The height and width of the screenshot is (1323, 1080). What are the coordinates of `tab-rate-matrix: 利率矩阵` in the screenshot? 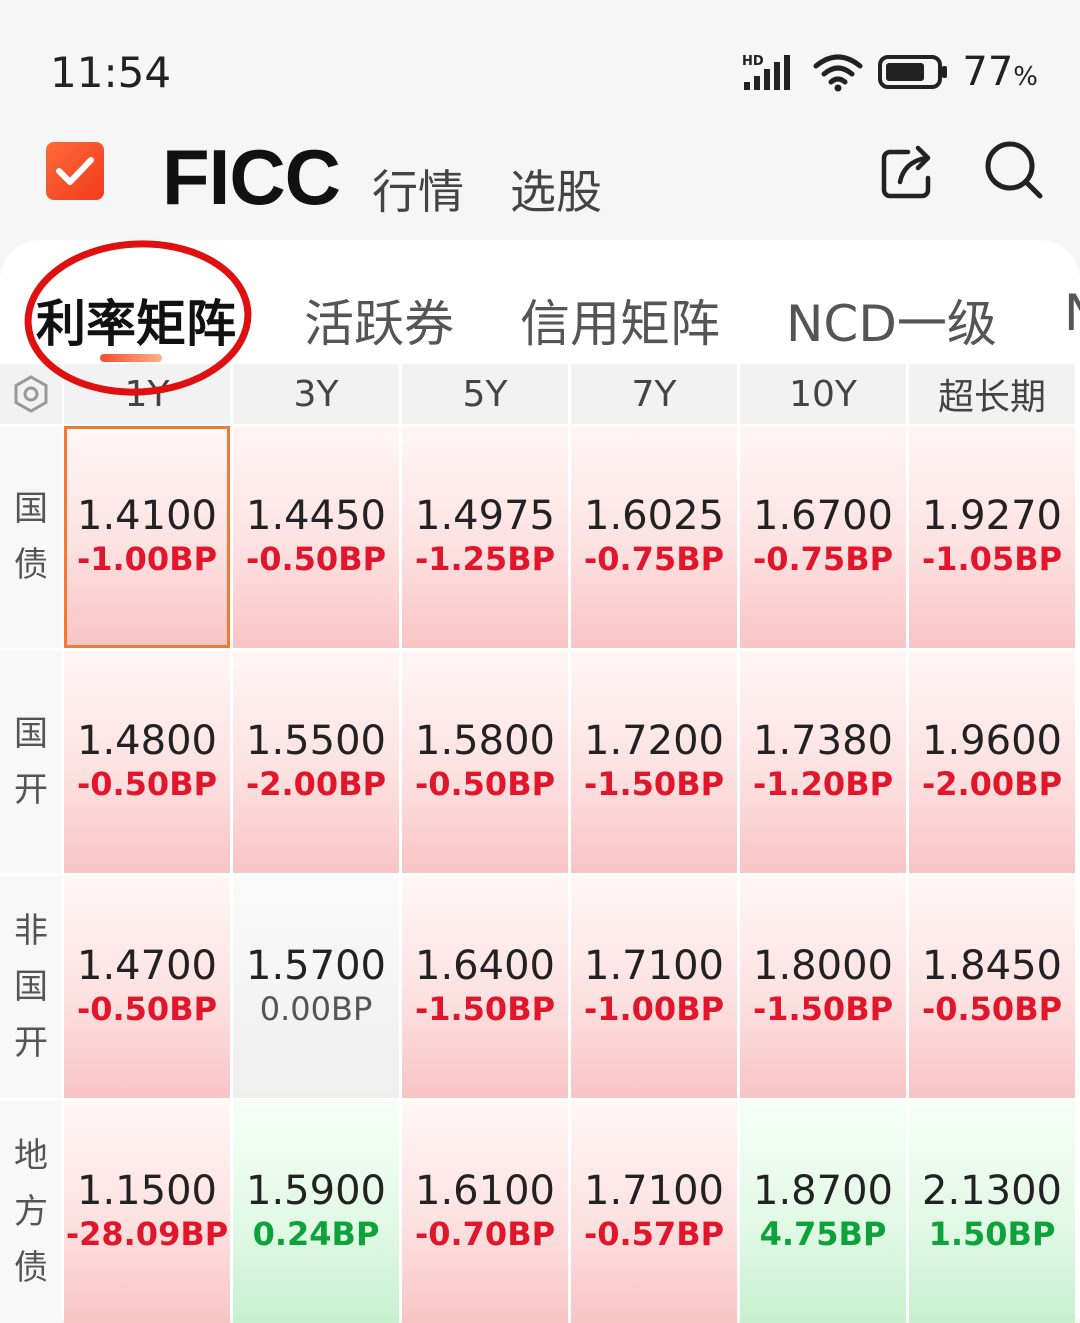 It's located at (136, 320).